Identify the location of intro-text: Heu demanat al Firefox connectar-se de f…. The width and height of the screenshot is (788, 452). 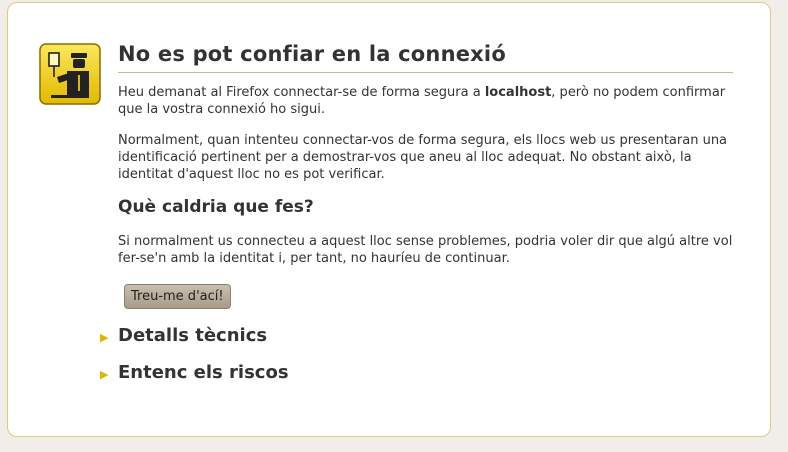
(422, 101).